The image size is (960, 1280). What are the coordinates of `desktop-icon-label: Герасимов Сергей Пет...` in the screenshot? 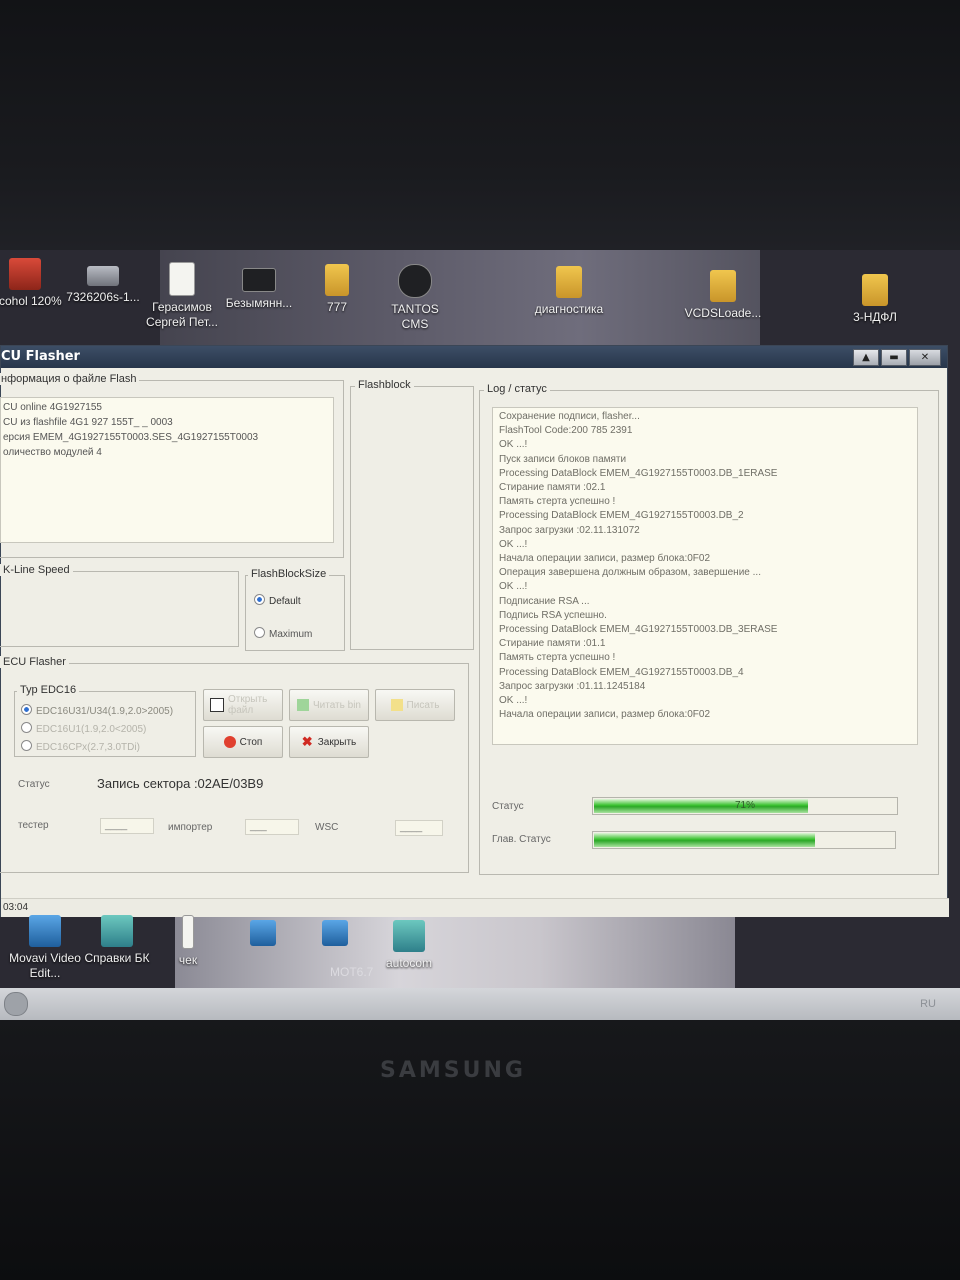 It's located at (182, 314).